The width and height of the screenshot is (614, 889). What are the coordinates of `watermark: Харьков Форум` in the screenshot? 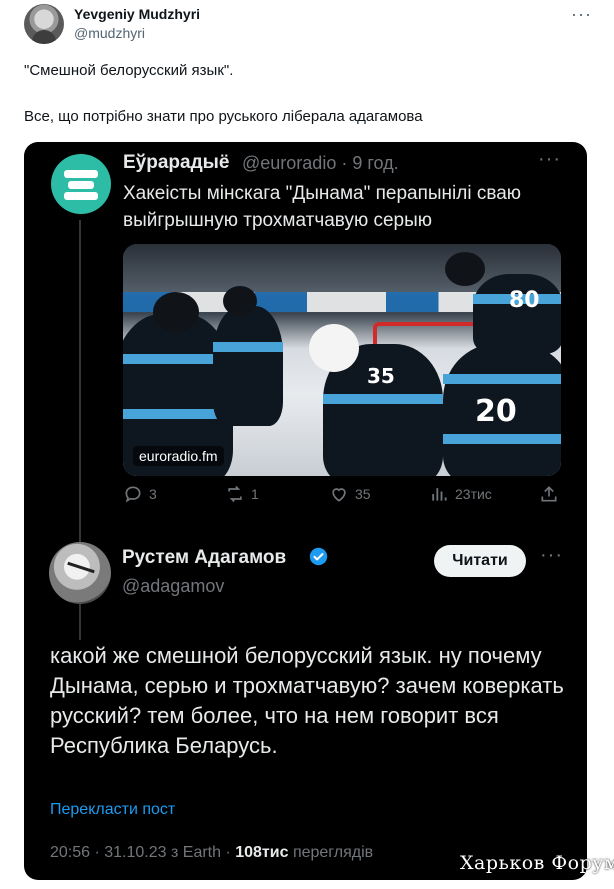 It's located at (537, 863).